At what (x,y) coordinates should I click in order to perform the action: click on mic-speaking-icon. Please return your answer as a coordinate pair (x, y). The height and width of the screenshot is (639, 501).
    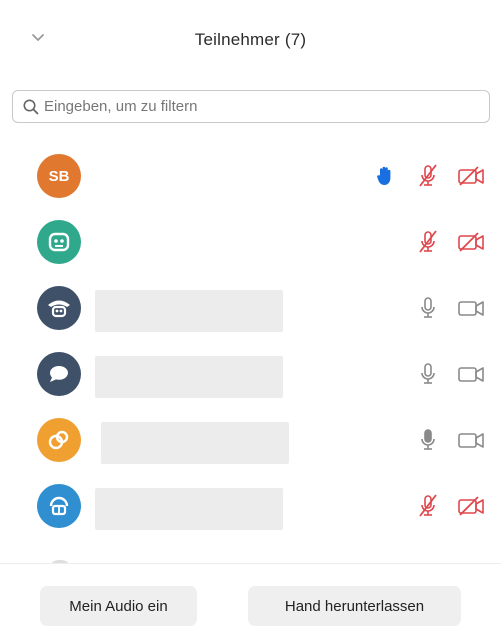
    Looking at the image, I should click on (428, 440).